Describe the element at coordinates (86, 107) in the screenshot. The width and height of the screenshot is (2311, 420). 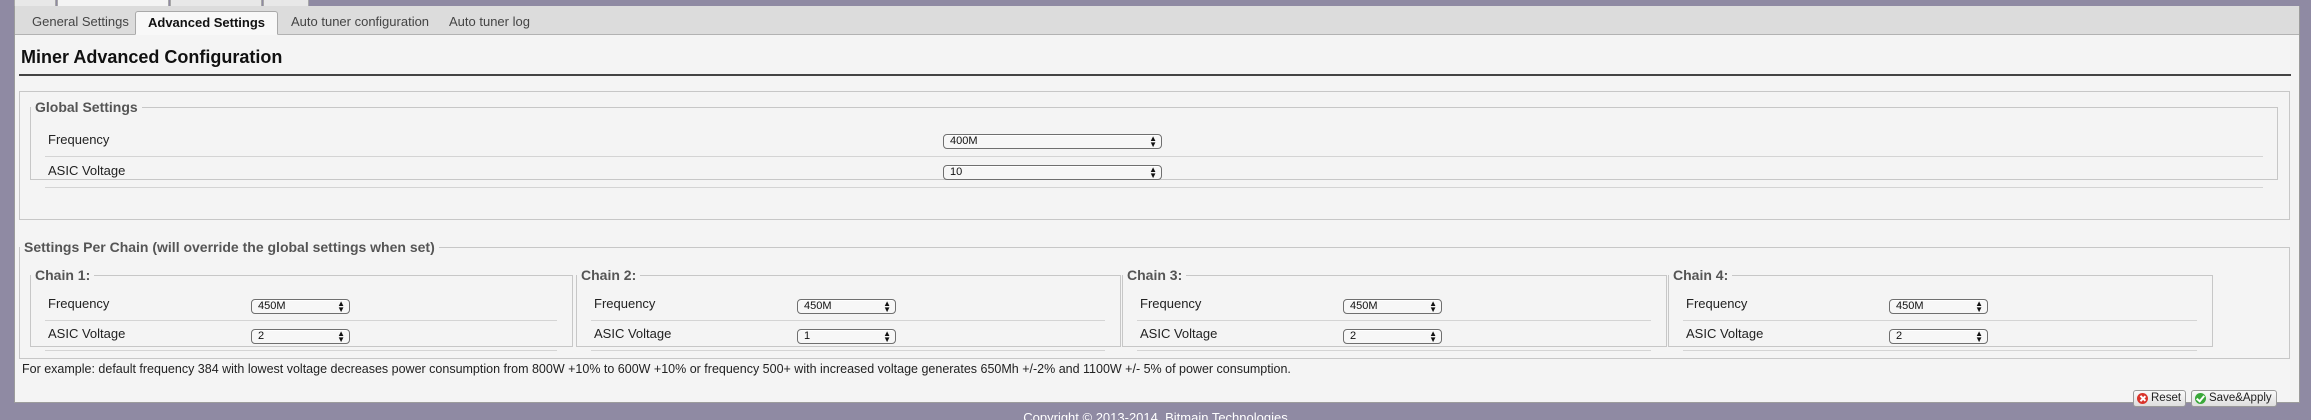
I see `global-settings-legend: Global Settings` at that location.